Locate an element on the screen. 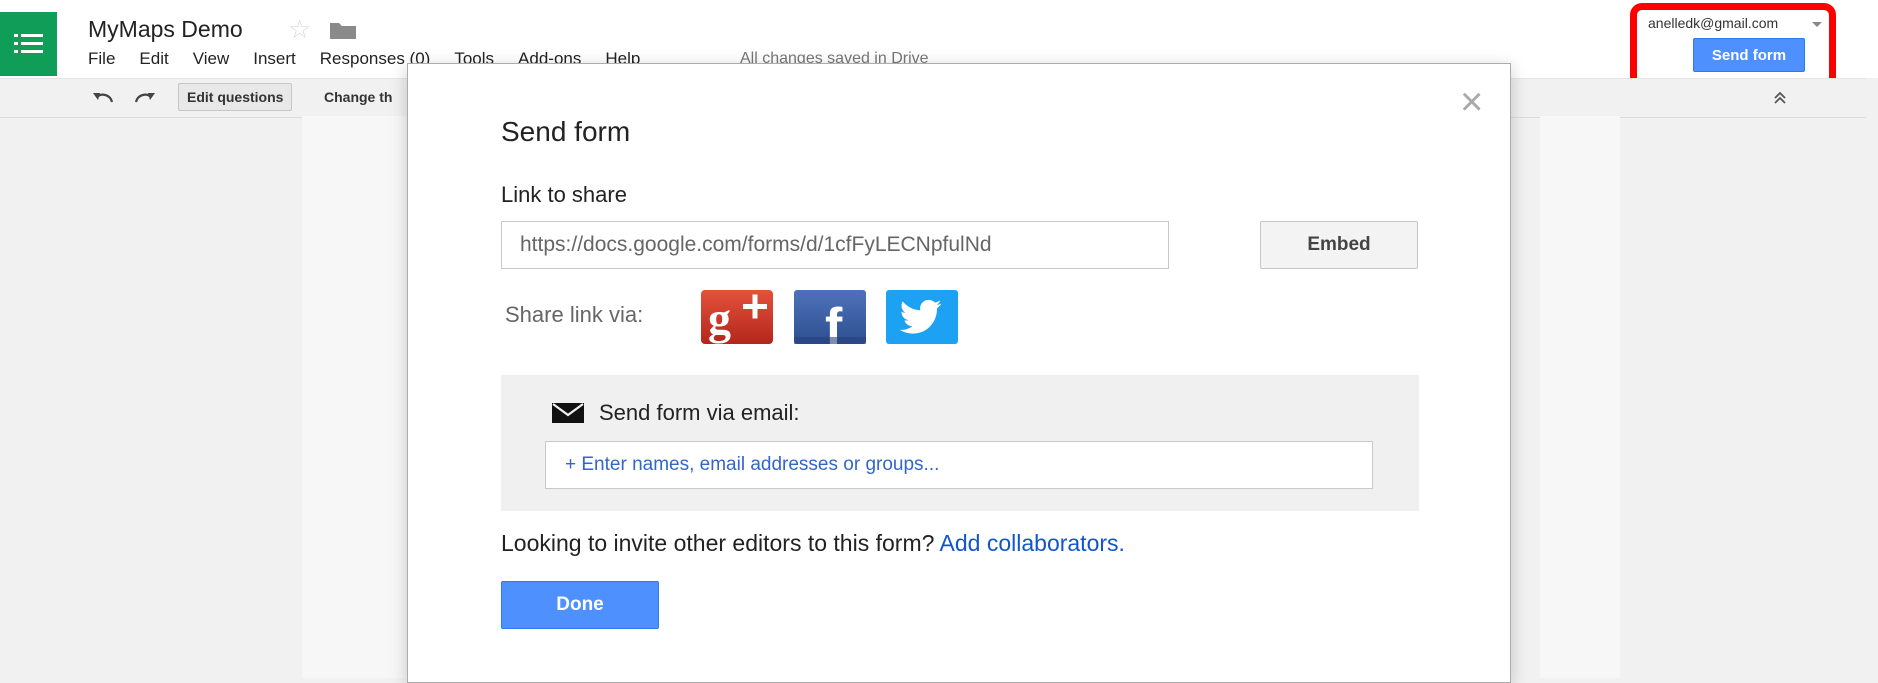 The image size is (1878, 683). svg-text: g is located at coordinates (719, 318).